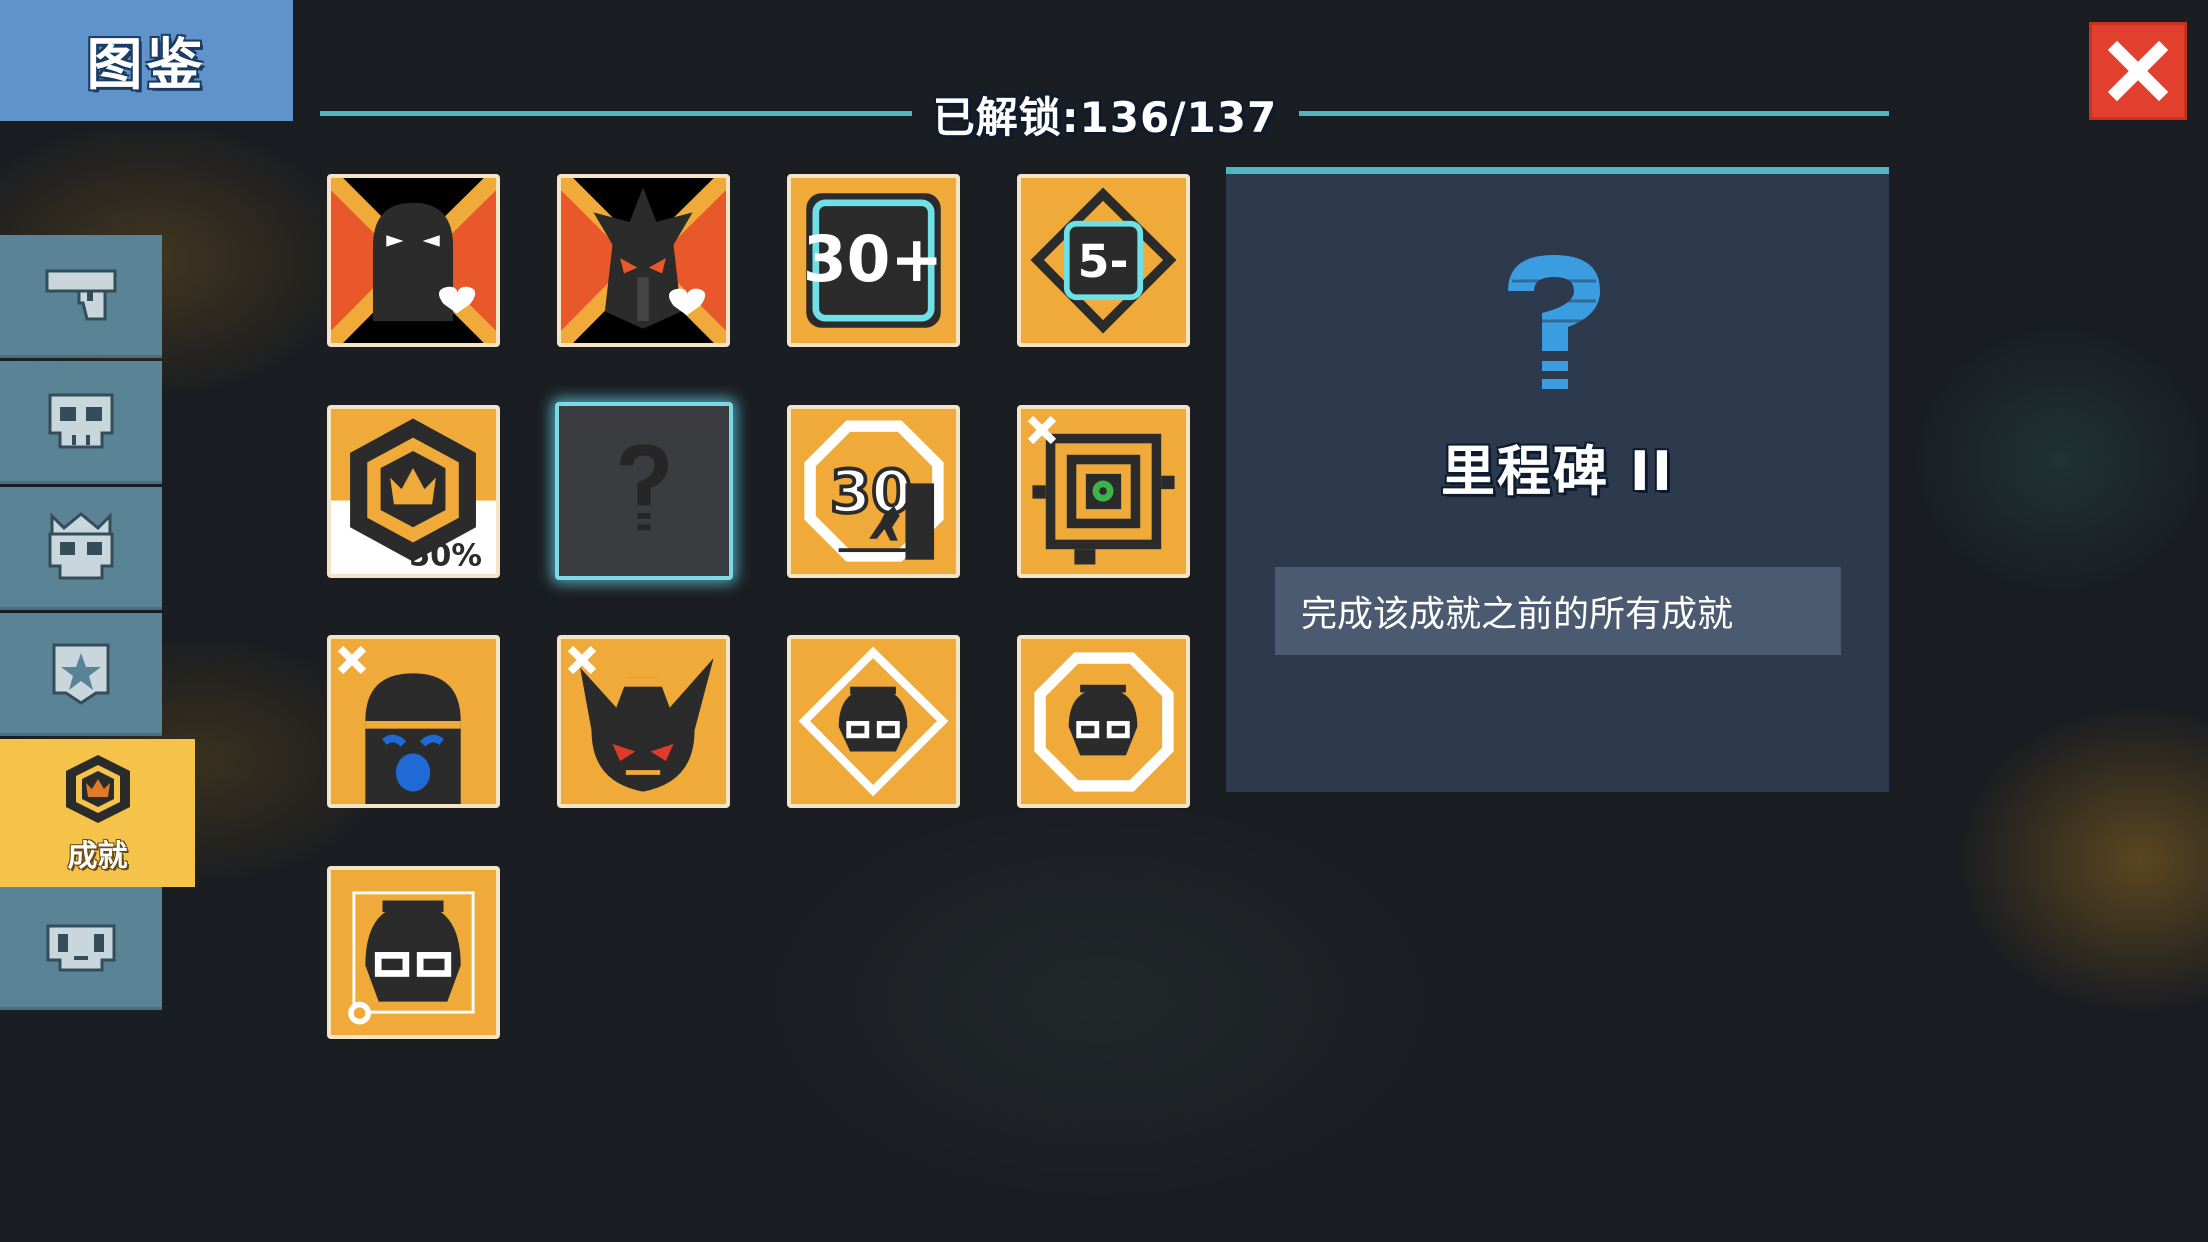 This screenshot has height=1242, width=2208. What do you see at coordinates (871, 491) in the screenshot?
I see `achievement-text: 30` at bounding box center [871, 491].